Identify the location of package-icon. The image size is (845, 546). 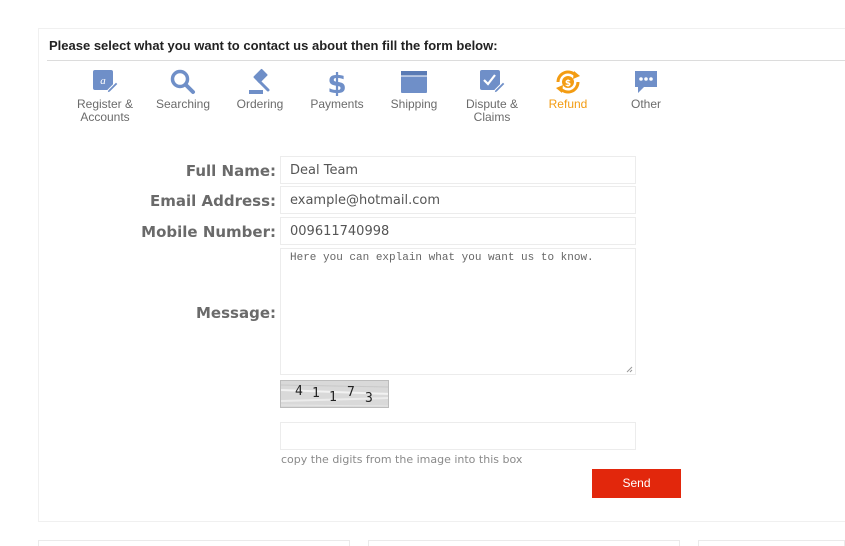
(414, 82).